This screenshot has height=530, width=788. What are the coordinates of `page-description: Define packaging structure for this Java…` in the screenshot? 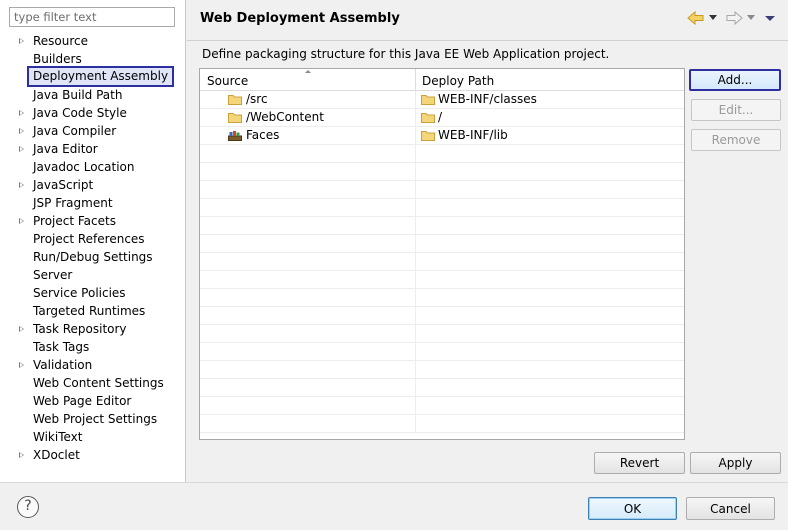 It's located at (406, 54).